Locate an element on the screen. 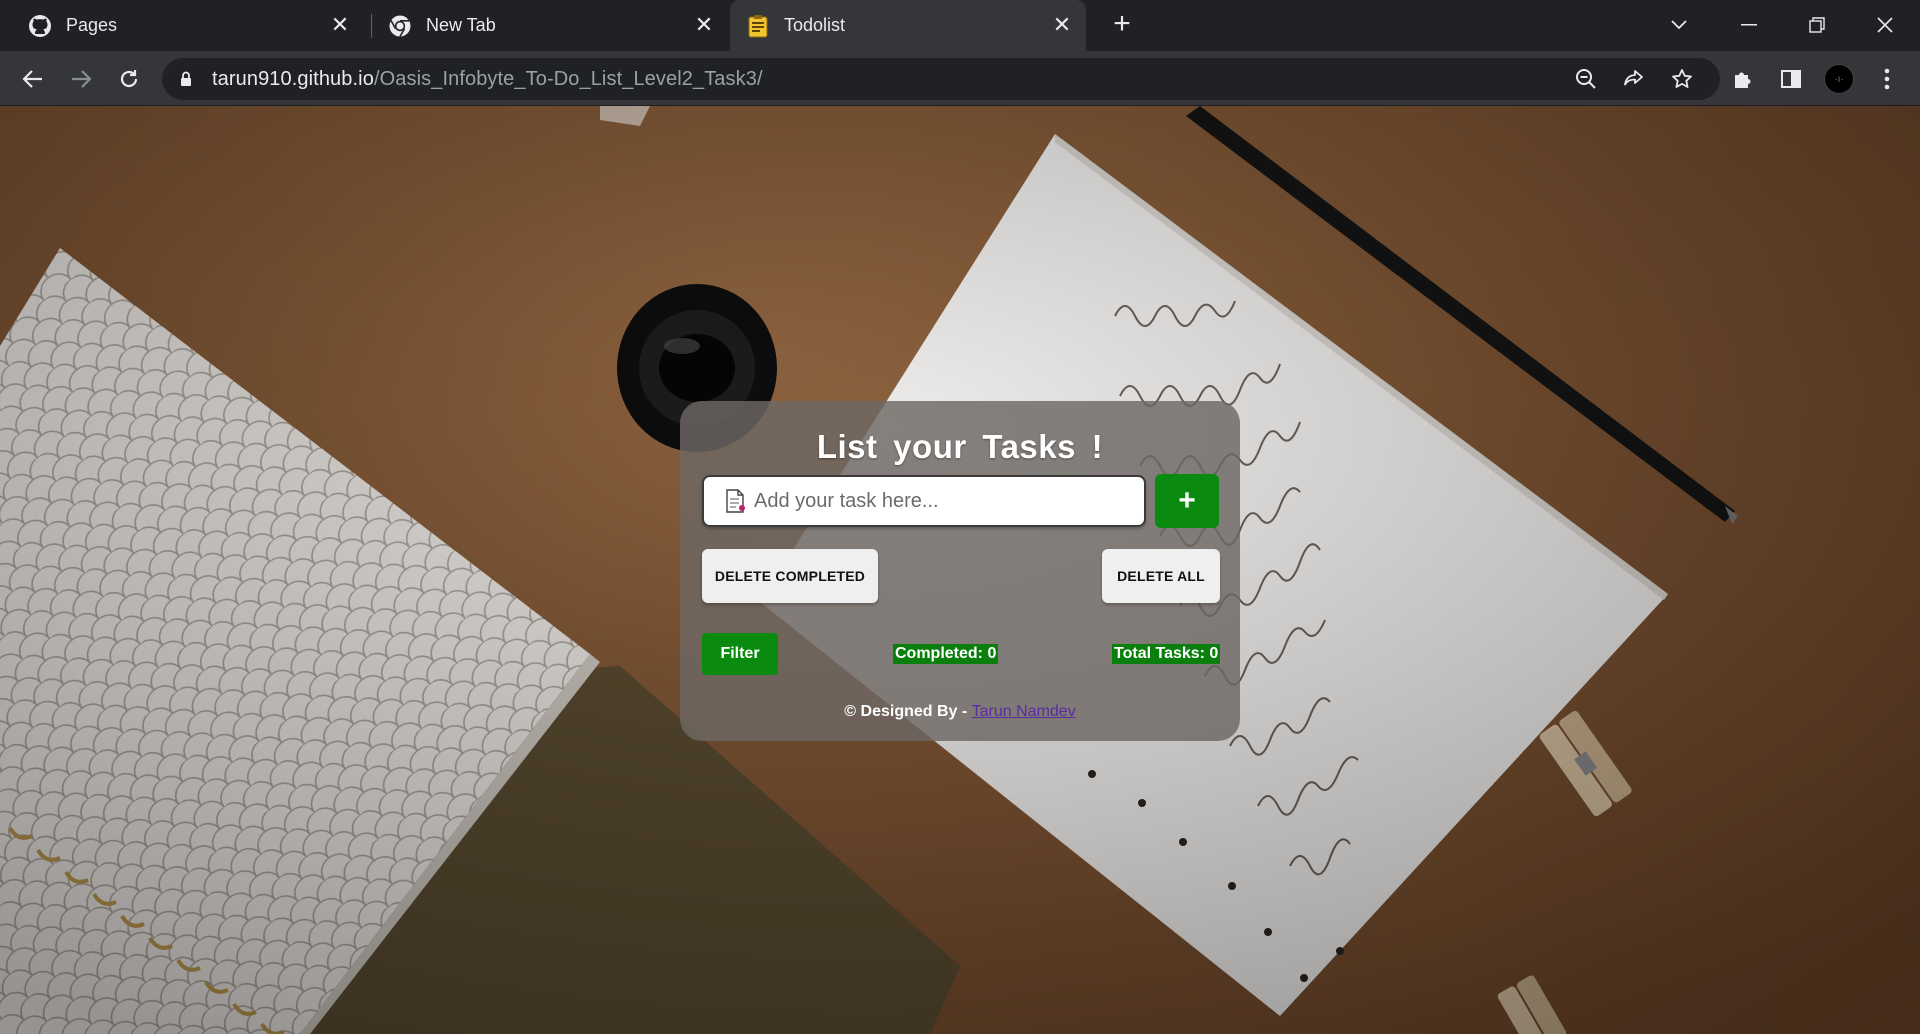  credit-prefix: © Designed By - is located at coordinates (908, 711).